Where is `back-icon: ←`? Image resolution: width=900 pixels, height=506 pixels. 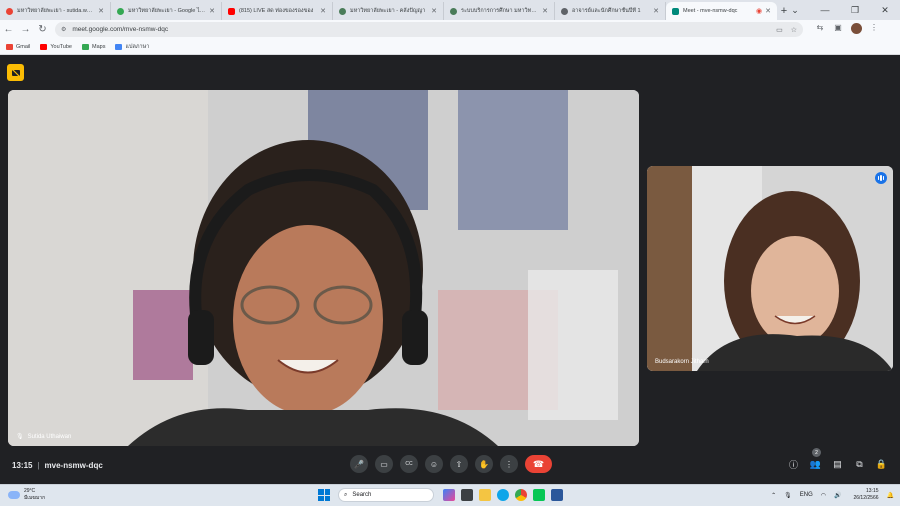
back-icon: ← is located at coordinates (8, 29).